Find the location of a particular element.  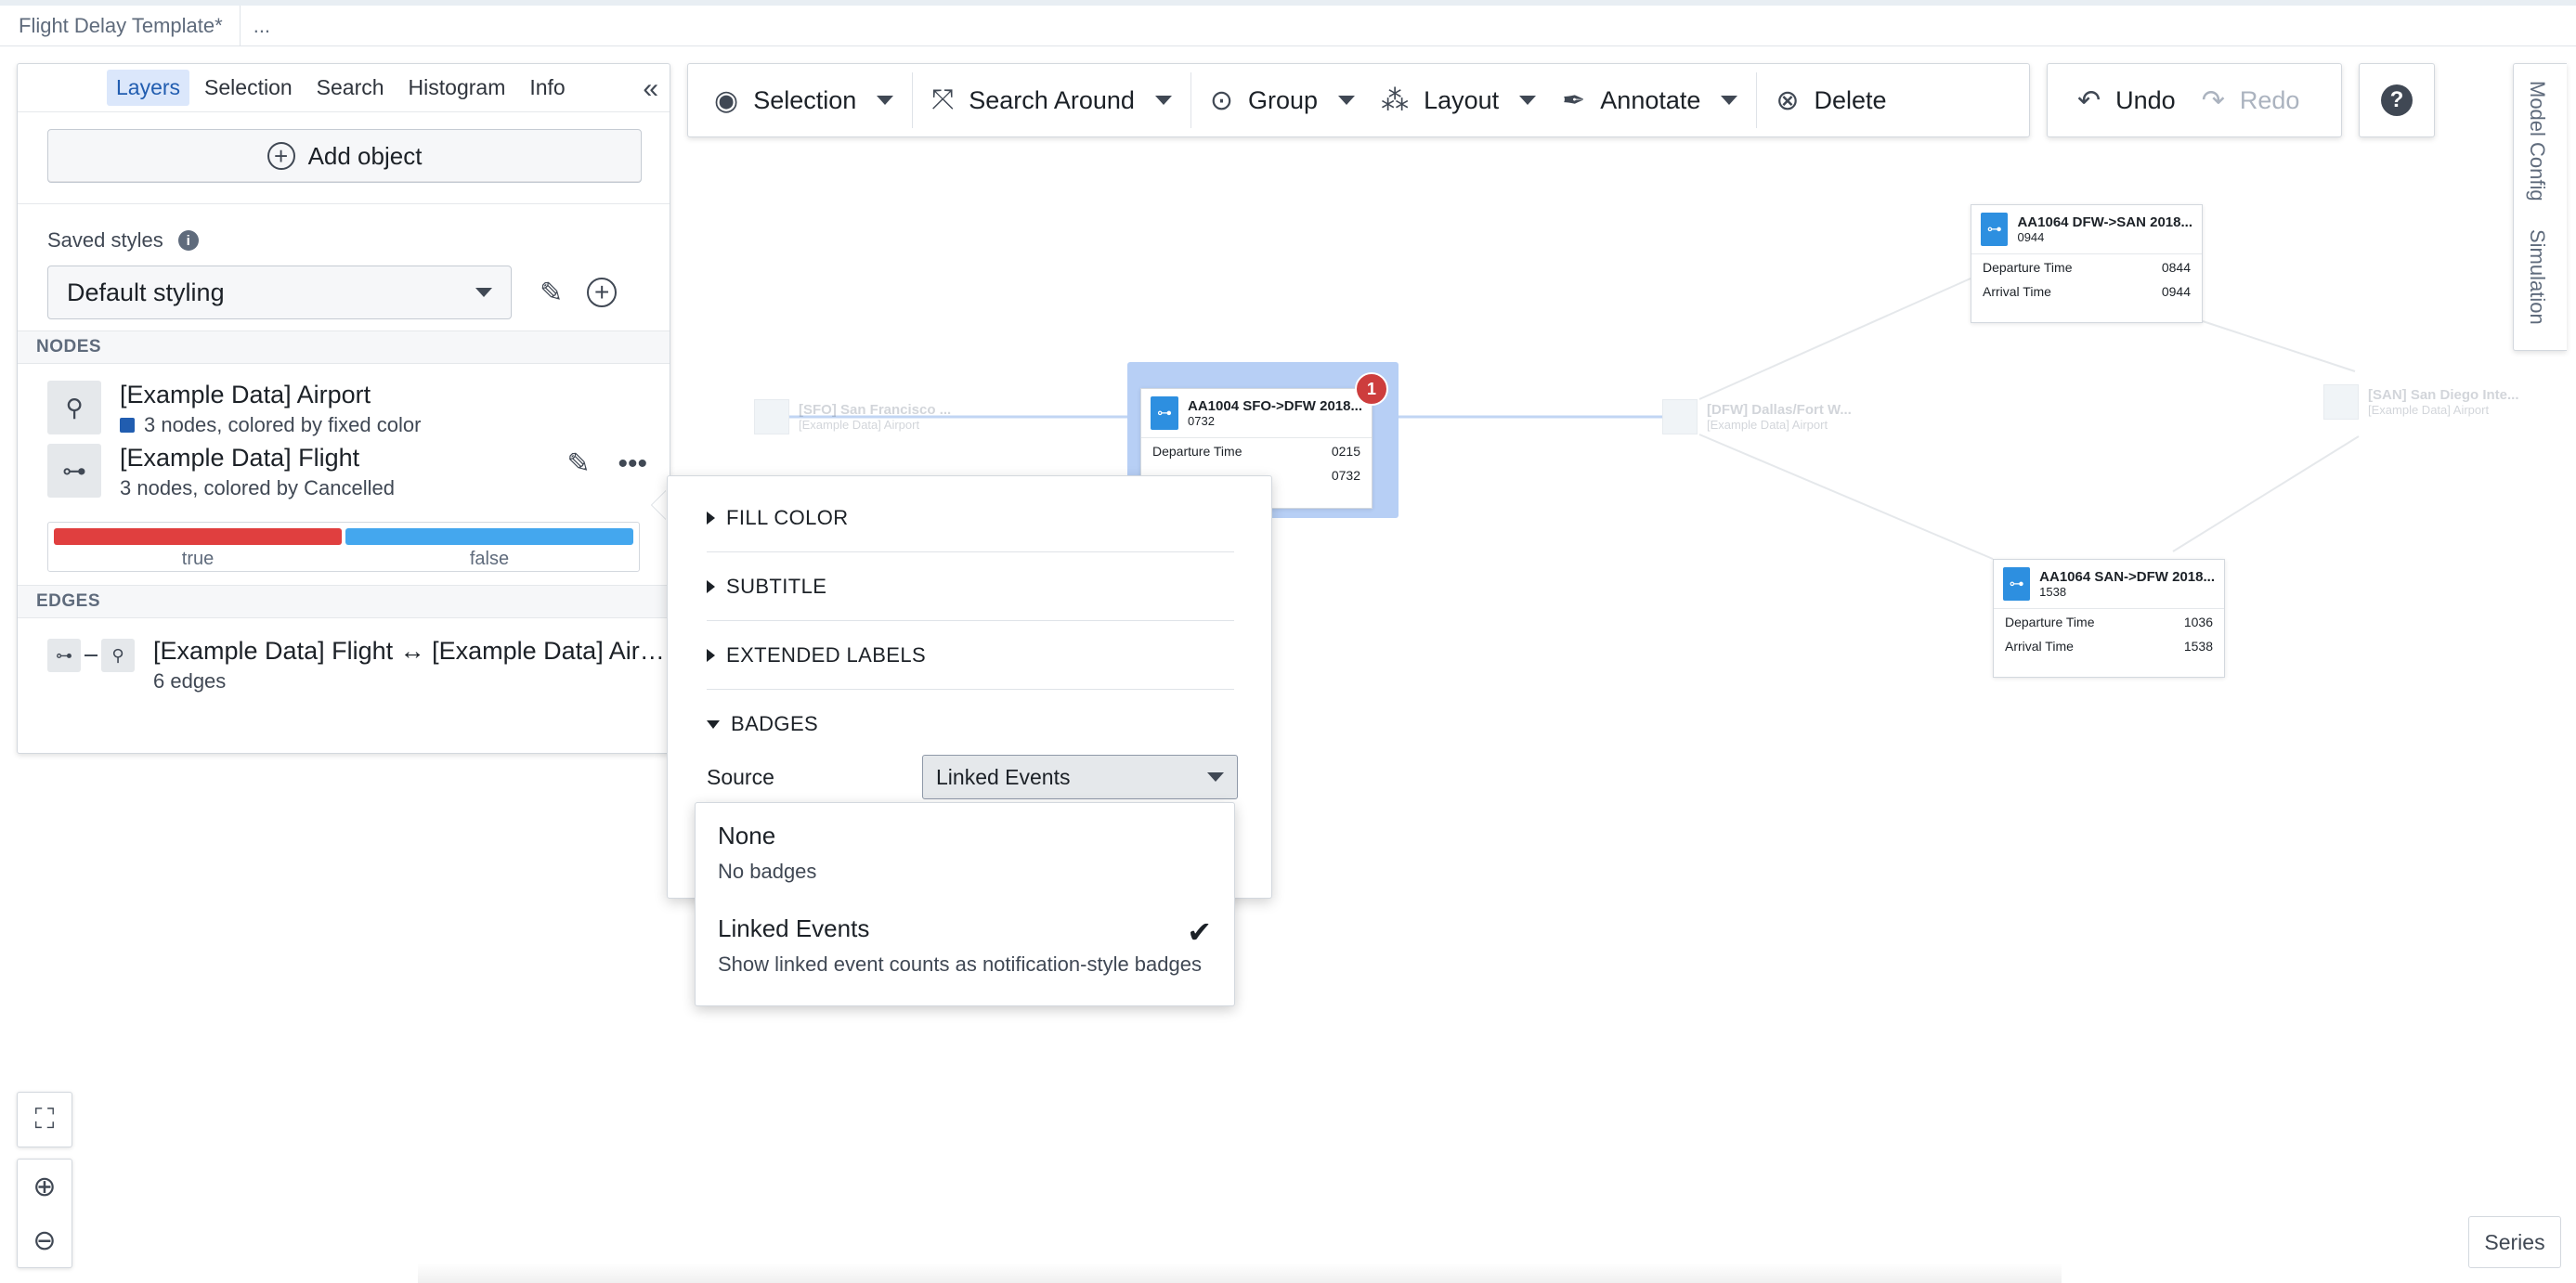

saved-style-select: Default styling is located at coordinates (279, 292).